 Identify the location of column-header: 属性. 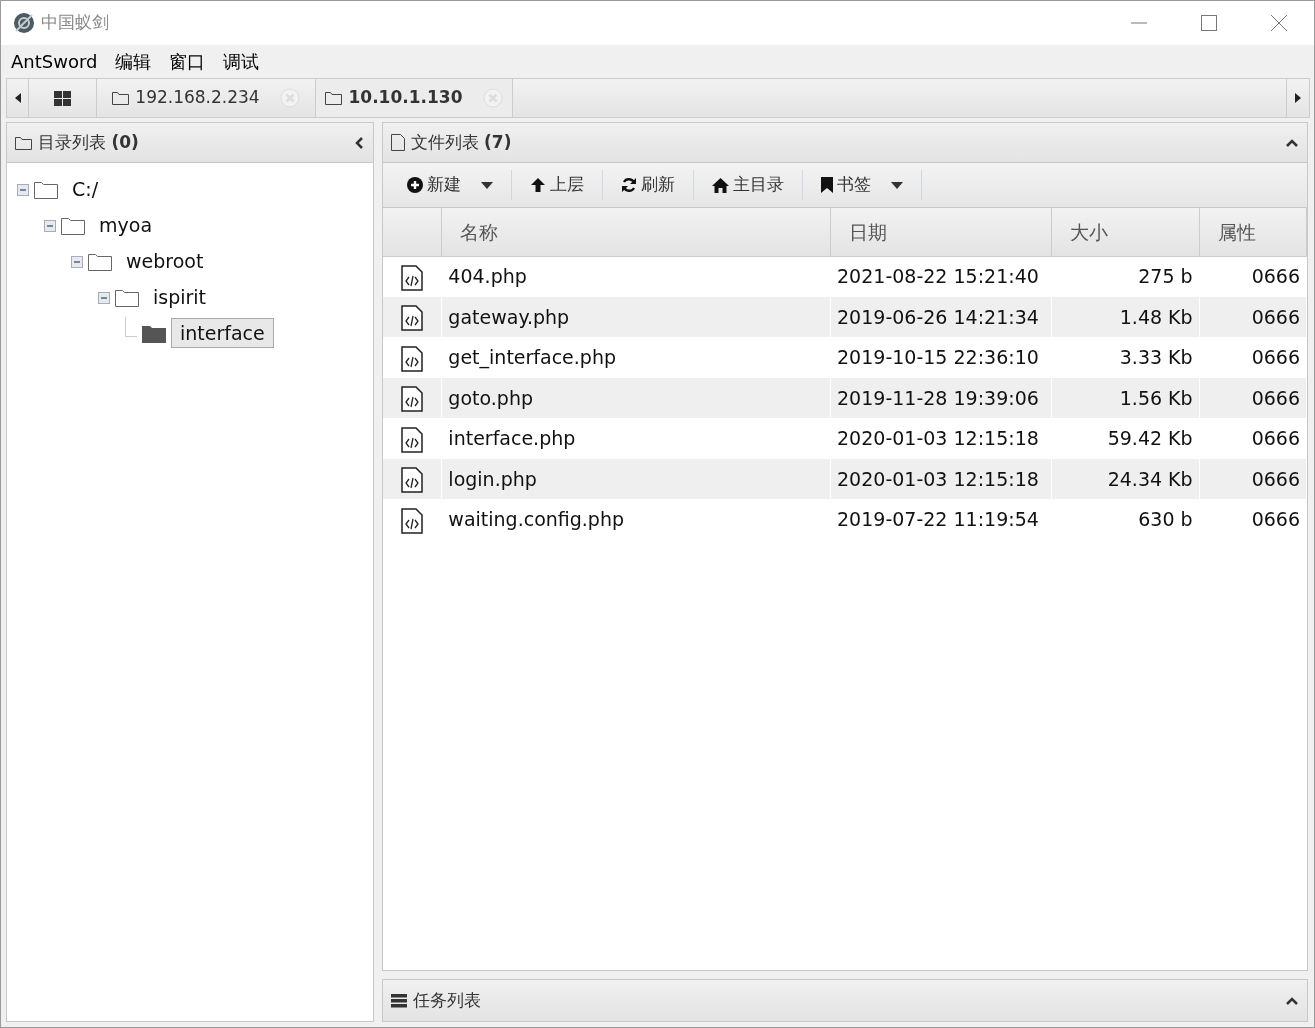
(1253, 232).